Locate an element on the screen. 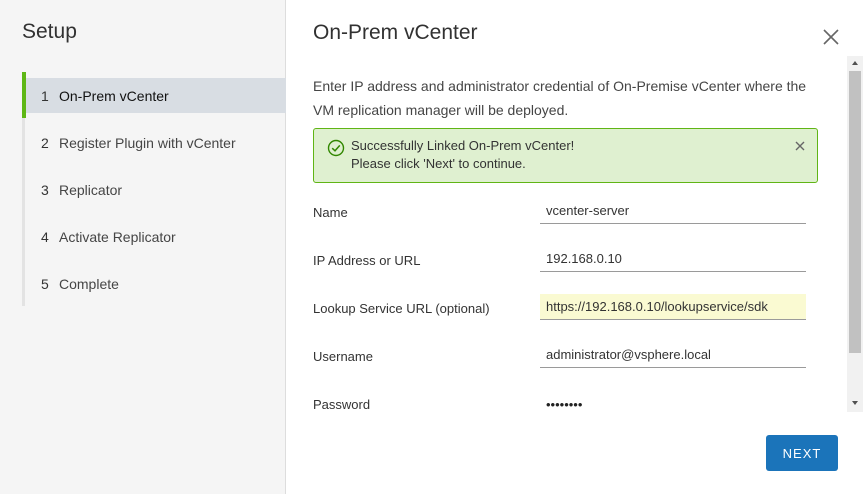 The image size is (863, 494). scroll-up-icon is located at coordinates (855, 63).